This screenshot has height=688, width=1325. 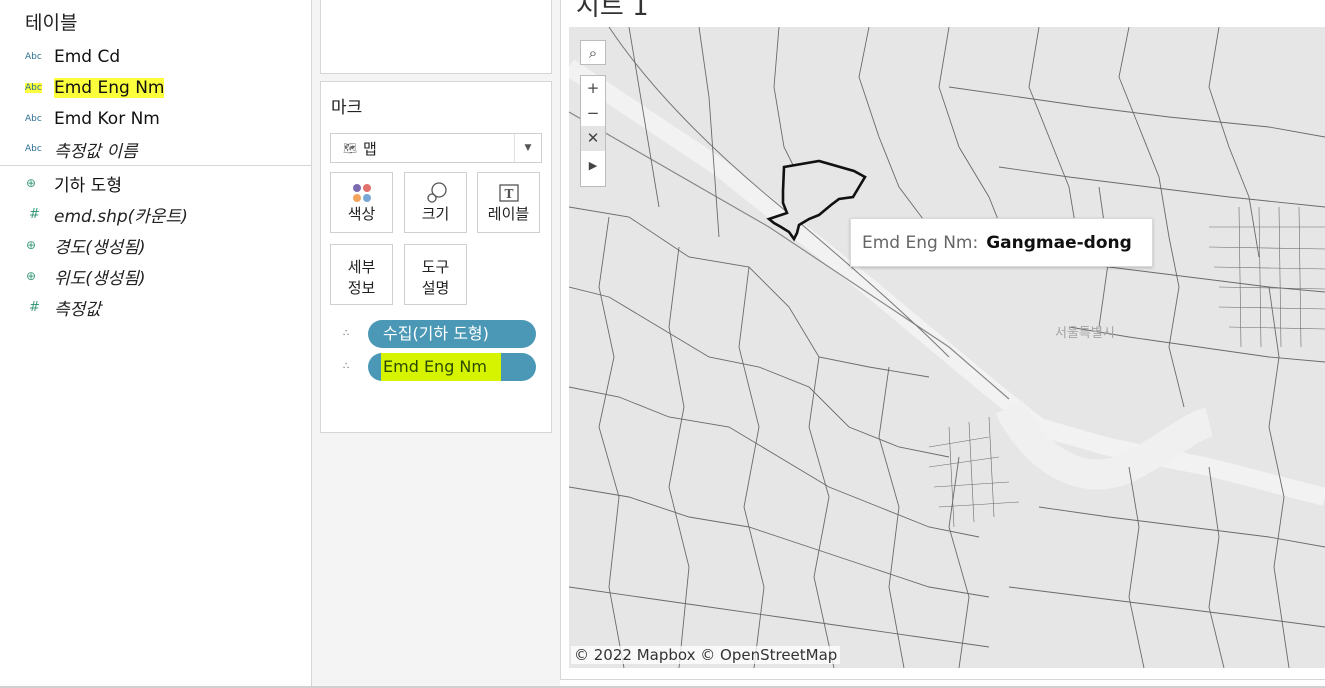 I want to click on mark-type-dropdown: 🗺 맵 ▼, so click(x=436, y=148).